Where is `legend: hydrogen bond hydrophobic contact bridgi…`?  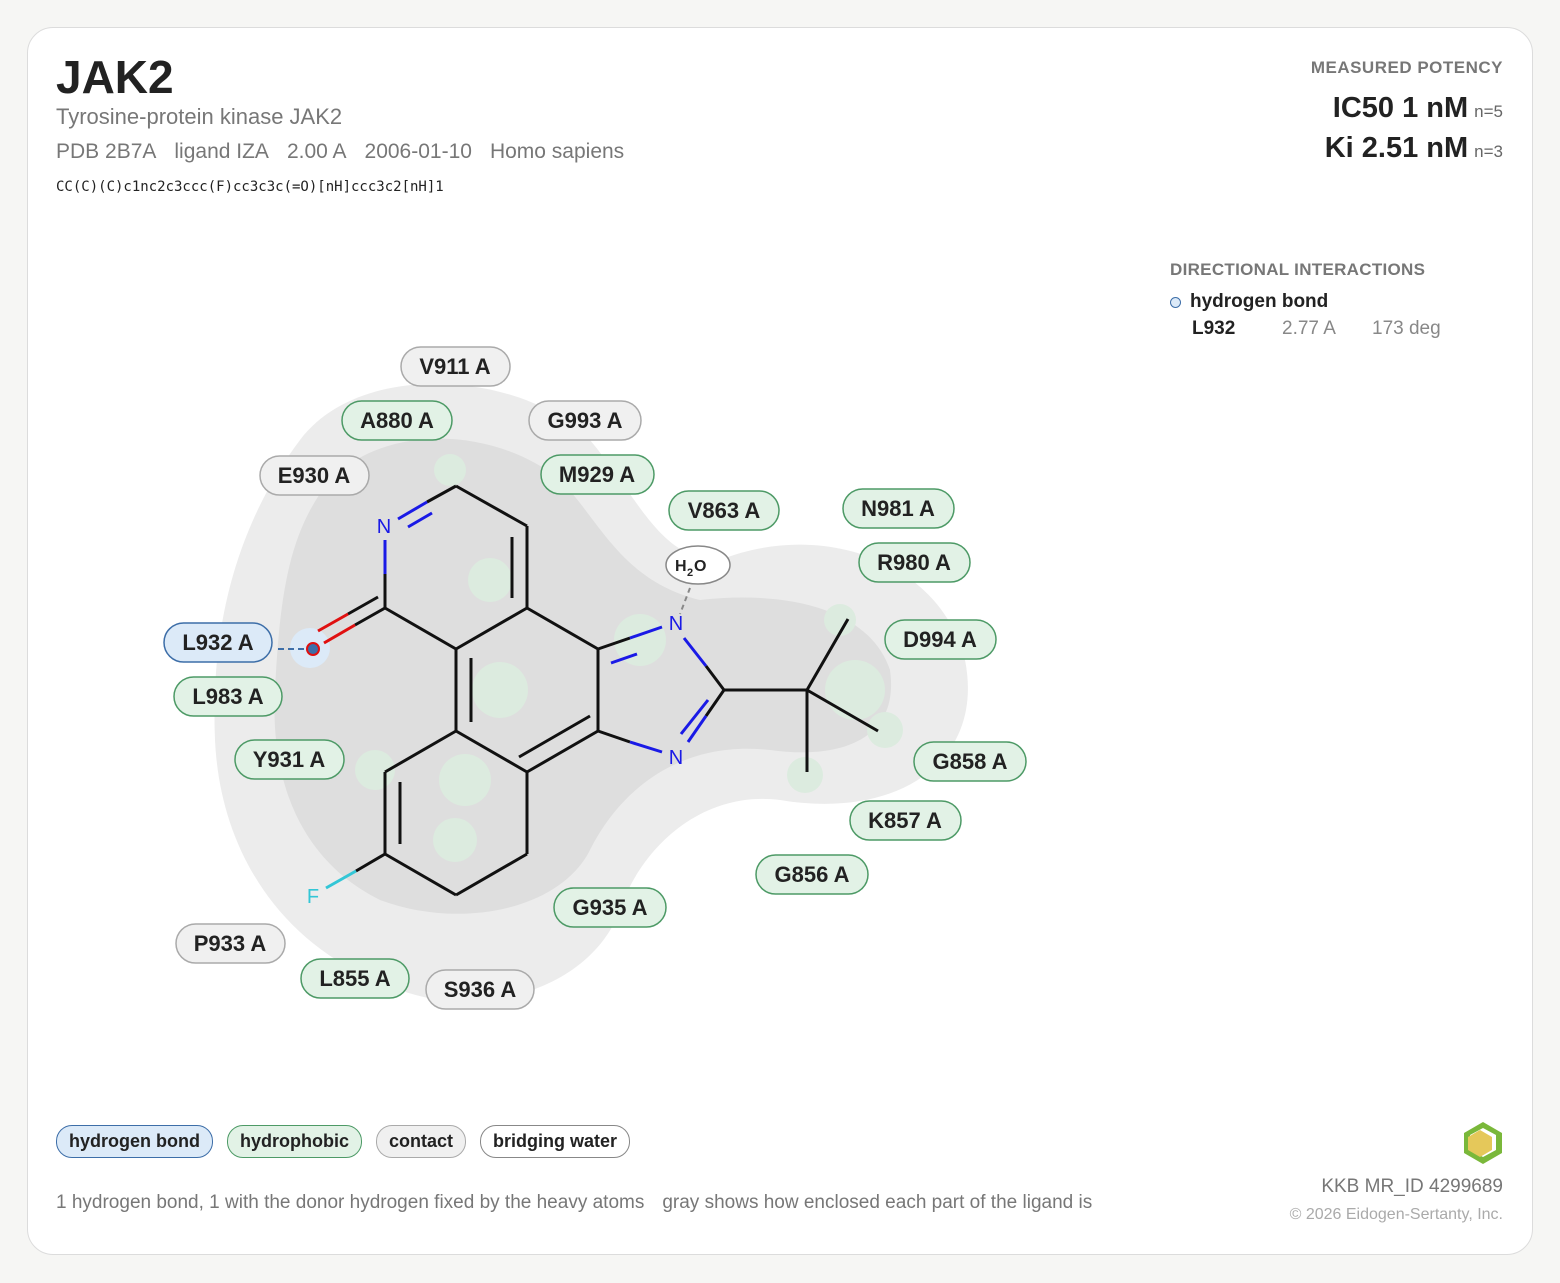
legend: hydrogen bond hydrophobic contact bridgi… is located at coordinates (343, 1141).